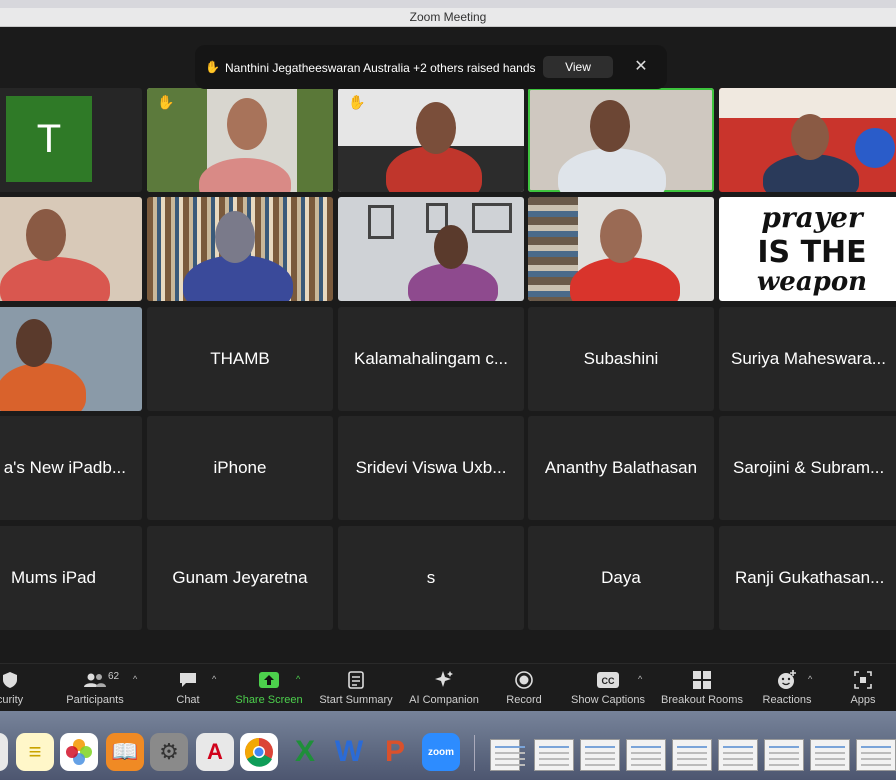 The image size is (896, 780). I want to click on participant-tile: s, so click(431, 578).